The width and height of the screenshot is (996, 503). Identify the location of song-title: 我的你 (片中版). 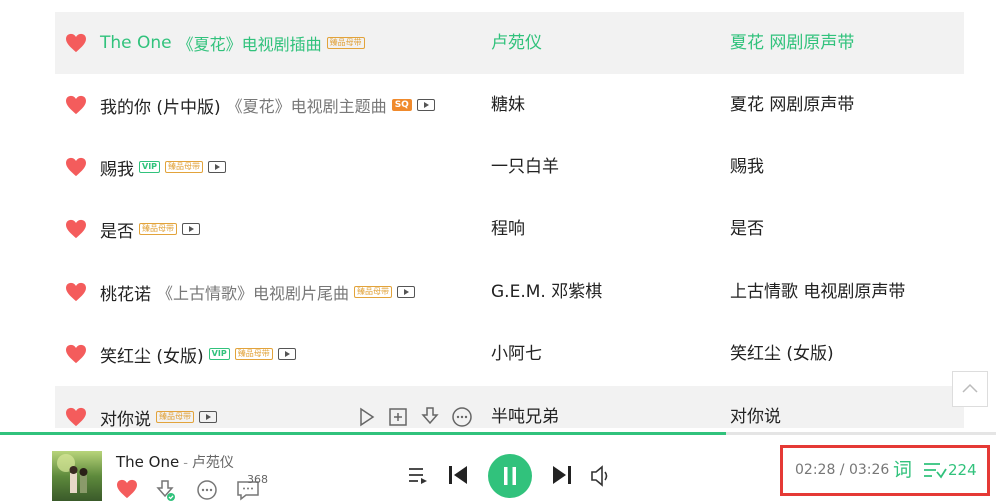
(160, 105).